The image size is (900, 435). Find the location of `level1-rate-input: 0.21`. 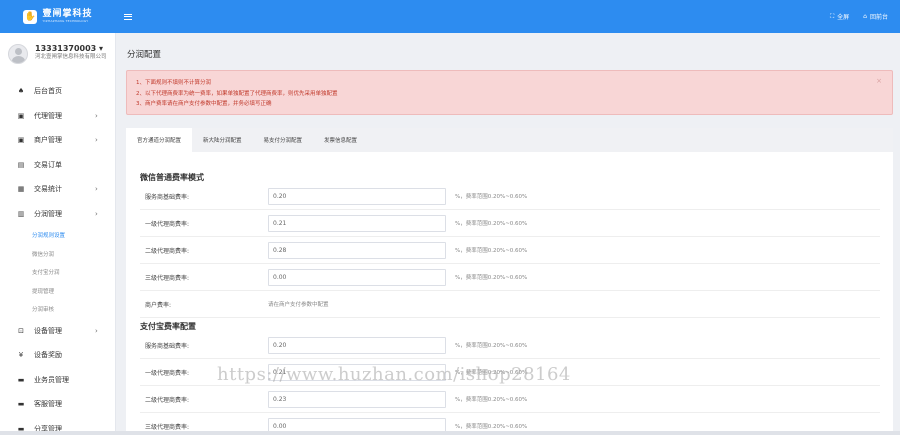

level1-rate-input: 0.21 is located at coordinates (357, 223).